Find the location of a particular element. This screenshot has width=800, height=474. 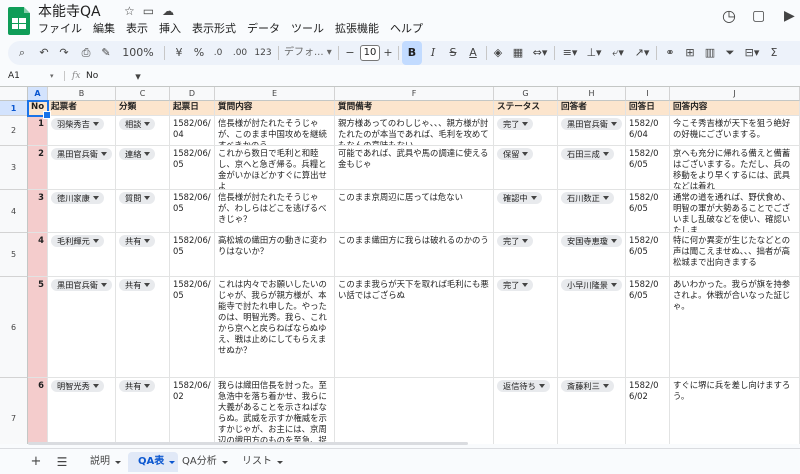

table-cell: 1 is located at coordinates (38, 131).